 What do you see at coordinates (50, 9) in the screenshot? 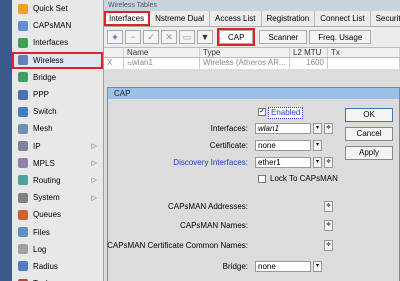
I see `sidebar-item-label: Quick Set` at bounding box center [50, 9].